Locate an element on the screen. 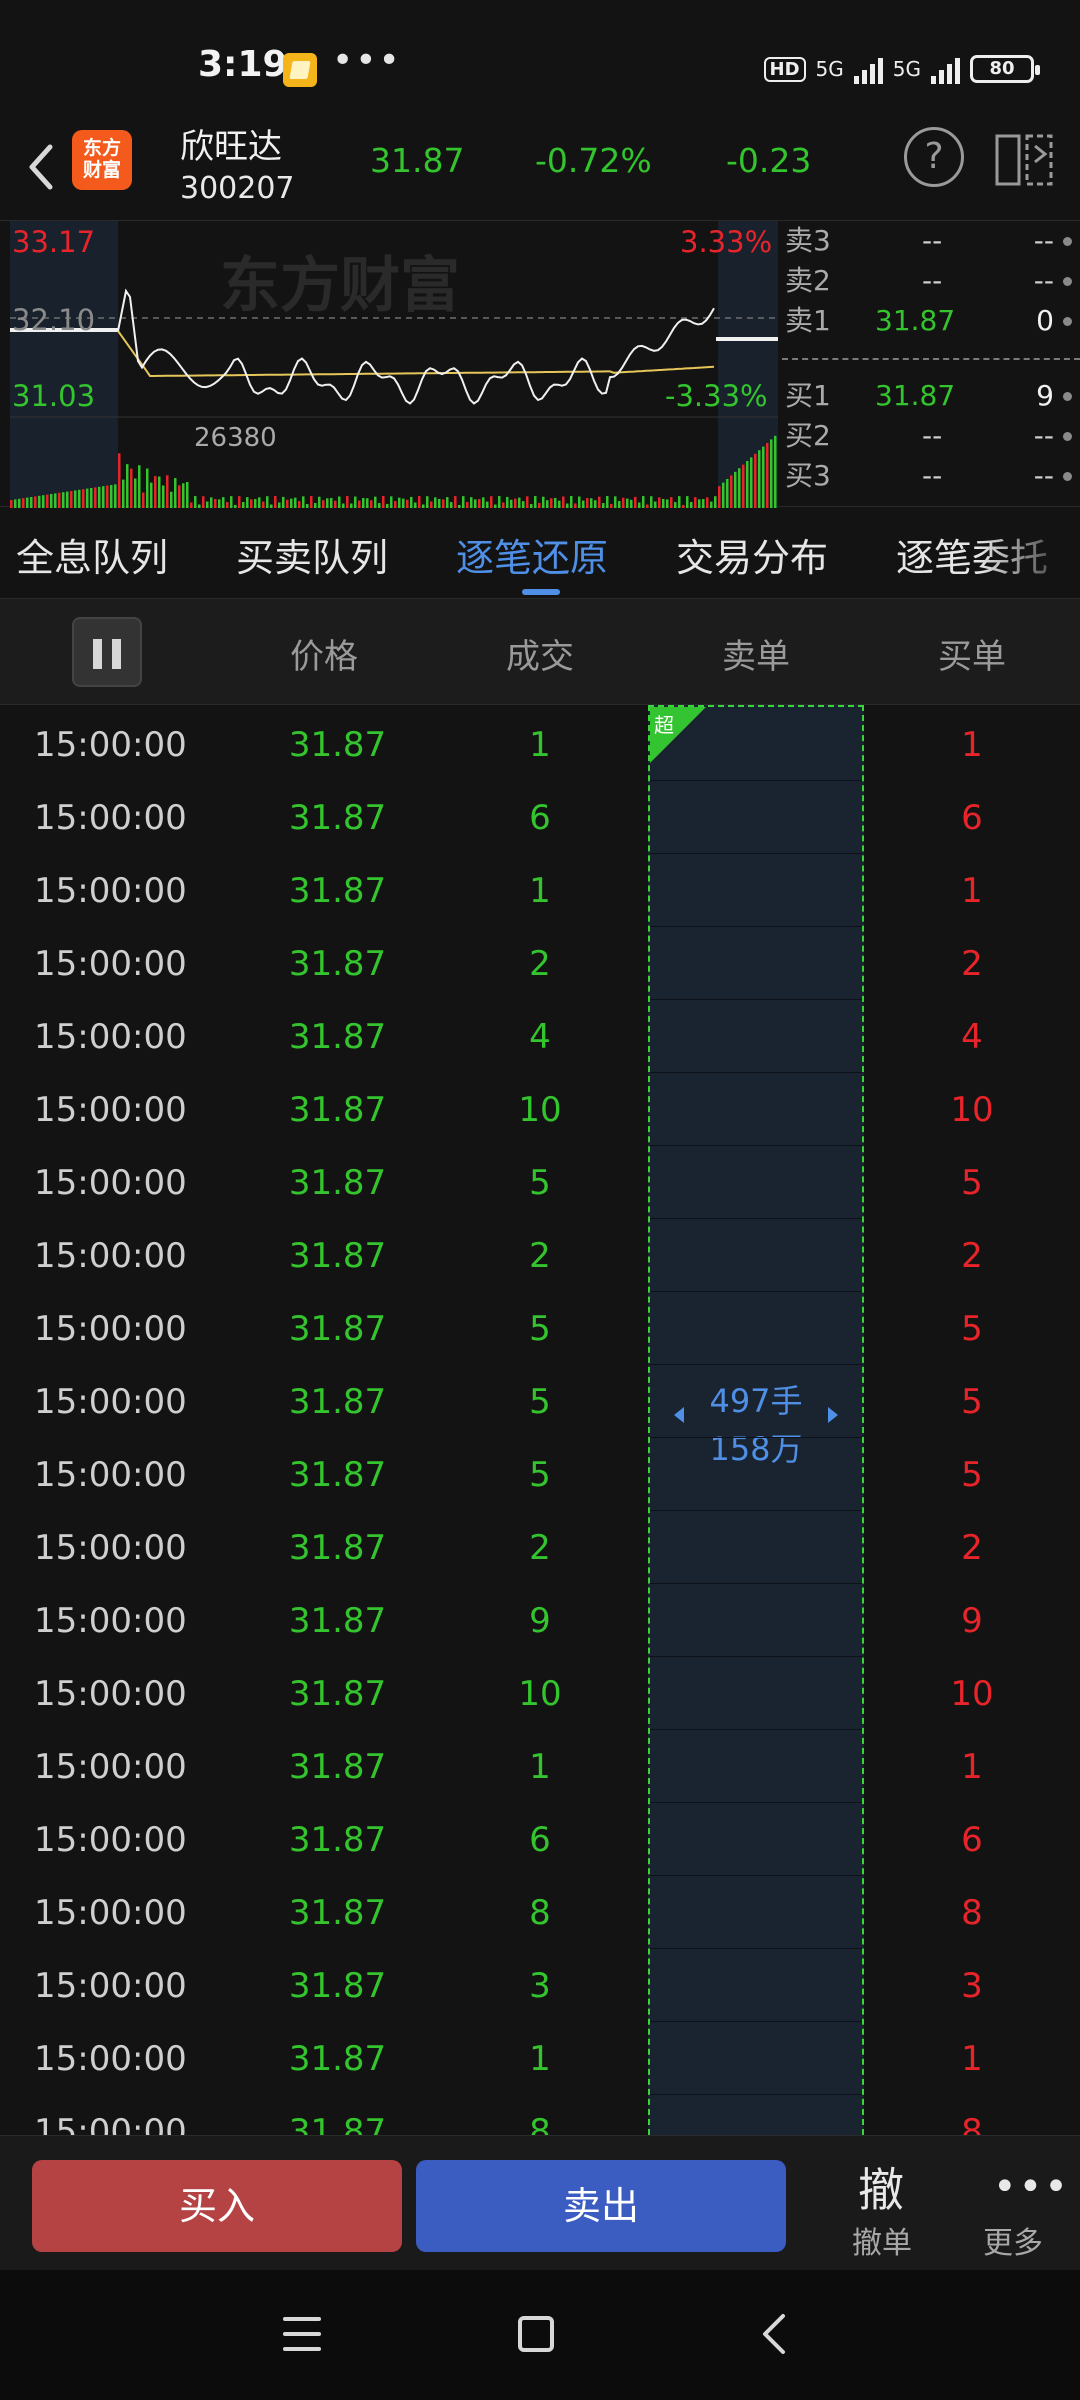  status-time: 3:19 is located at coordinates (243, 64).